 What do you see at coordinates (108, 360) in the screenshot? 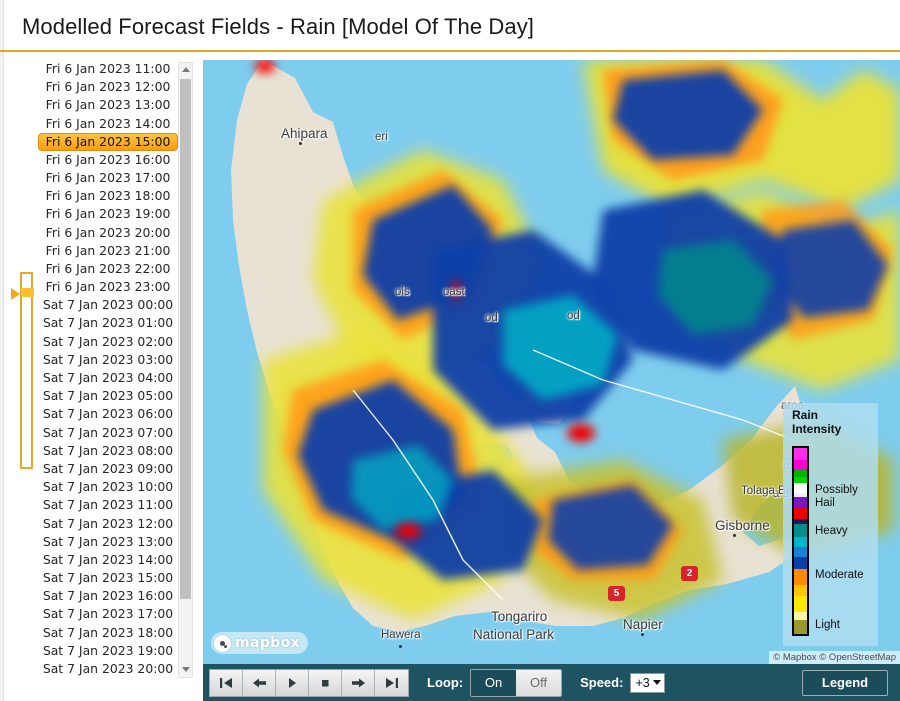
I see `time-list-item: Sat 7 Jan 2023 03:00` at bounding box center [108, 360].